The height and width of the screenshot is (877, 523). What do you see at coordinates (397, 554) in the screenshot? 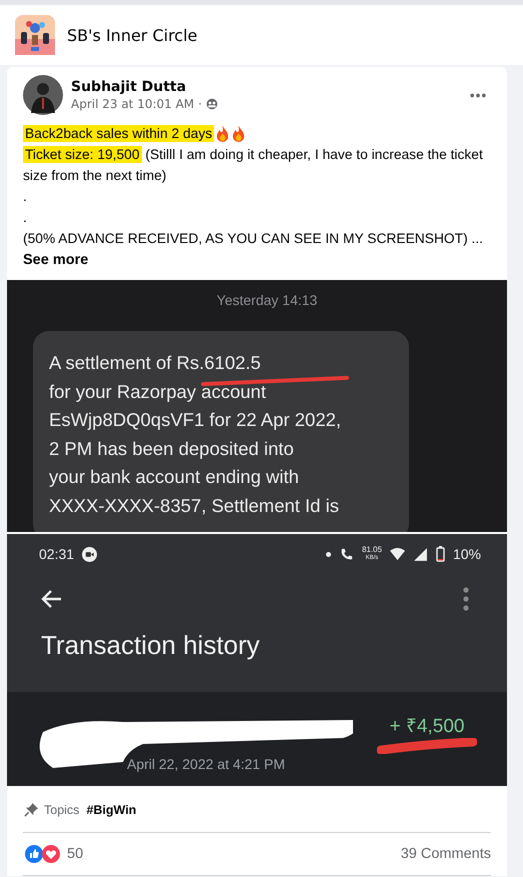
I see `wifi-icon` at bounding box center [397, 554].